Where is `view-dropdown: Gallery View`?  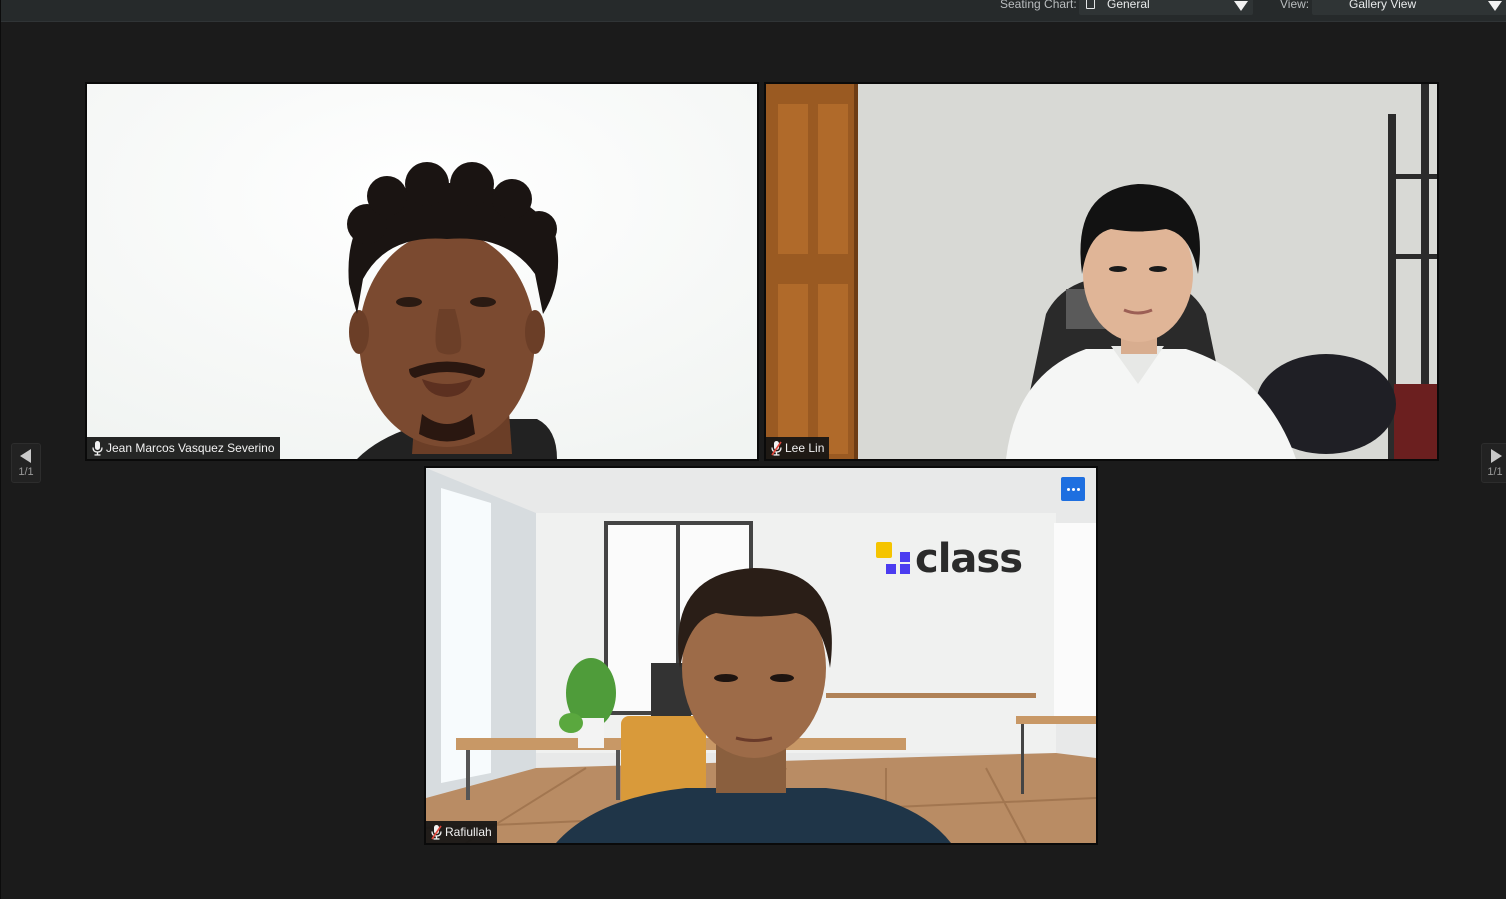 view-dropdown: Gallery View is located at coordinates (1409, 7).